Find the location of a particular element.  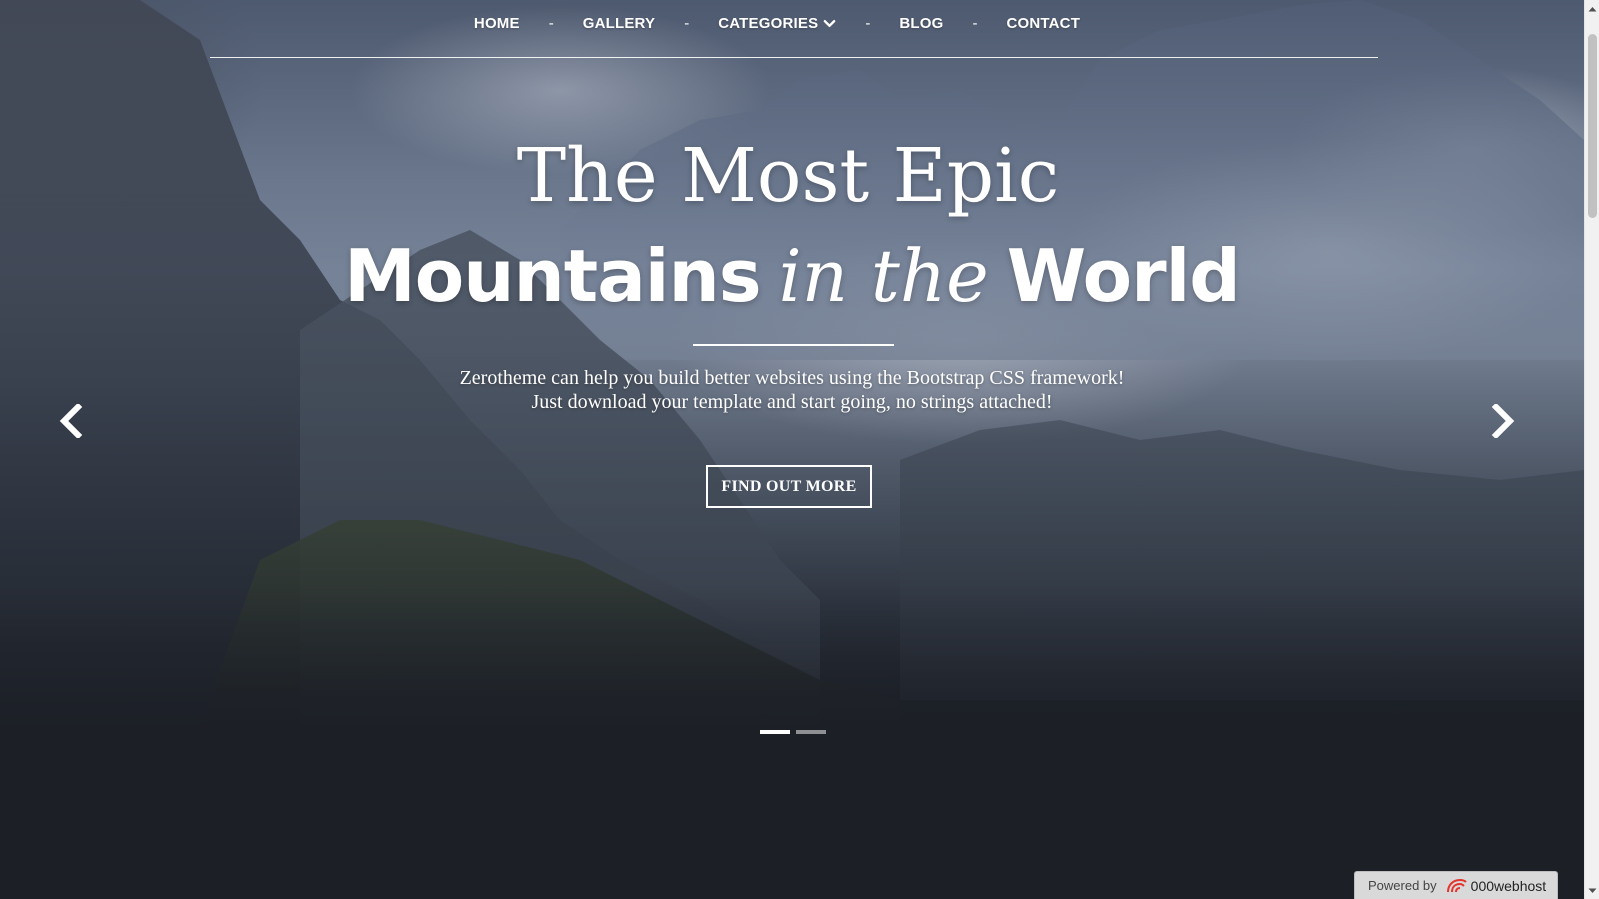

nav-categories-label: CATEGORIES is located at coordinates (768, 23).